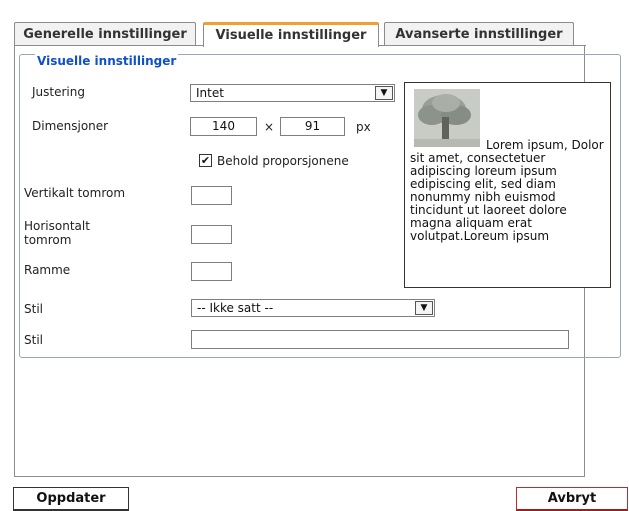  Describe the element at coordinates (70, 126) in the screenshot. I see `dimensions-label: Dimensjoner` at that location.